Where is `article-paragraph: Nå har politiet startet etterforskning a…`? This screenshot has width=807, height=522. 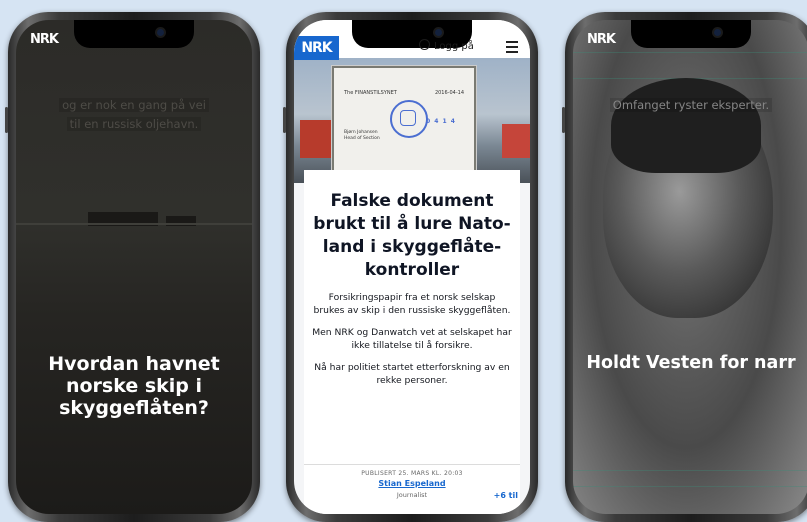 article-paragraph: Nå har politiet startet etterforskning a… is located at coordinates (412, 374).